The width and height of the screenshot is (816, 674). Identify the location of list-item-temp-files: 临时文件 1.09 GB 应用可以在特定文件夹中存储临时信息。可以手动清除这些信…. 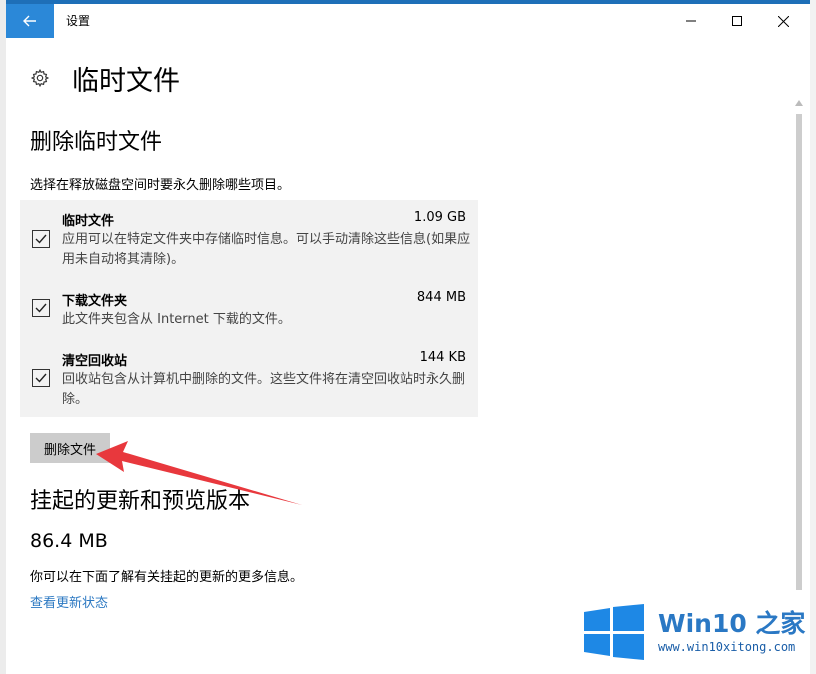
(249, 245).